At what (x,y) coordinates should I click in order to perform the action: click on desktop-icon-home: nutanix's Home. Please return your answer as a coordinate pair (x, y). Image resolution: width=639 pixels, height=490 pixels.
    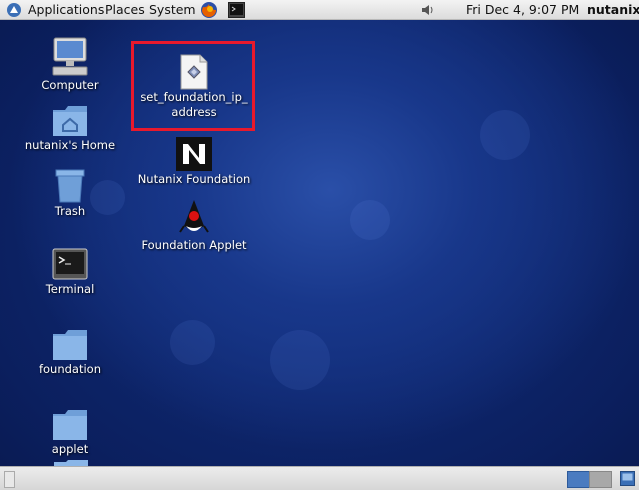
    Looking at the image, I should click on (70, 128).